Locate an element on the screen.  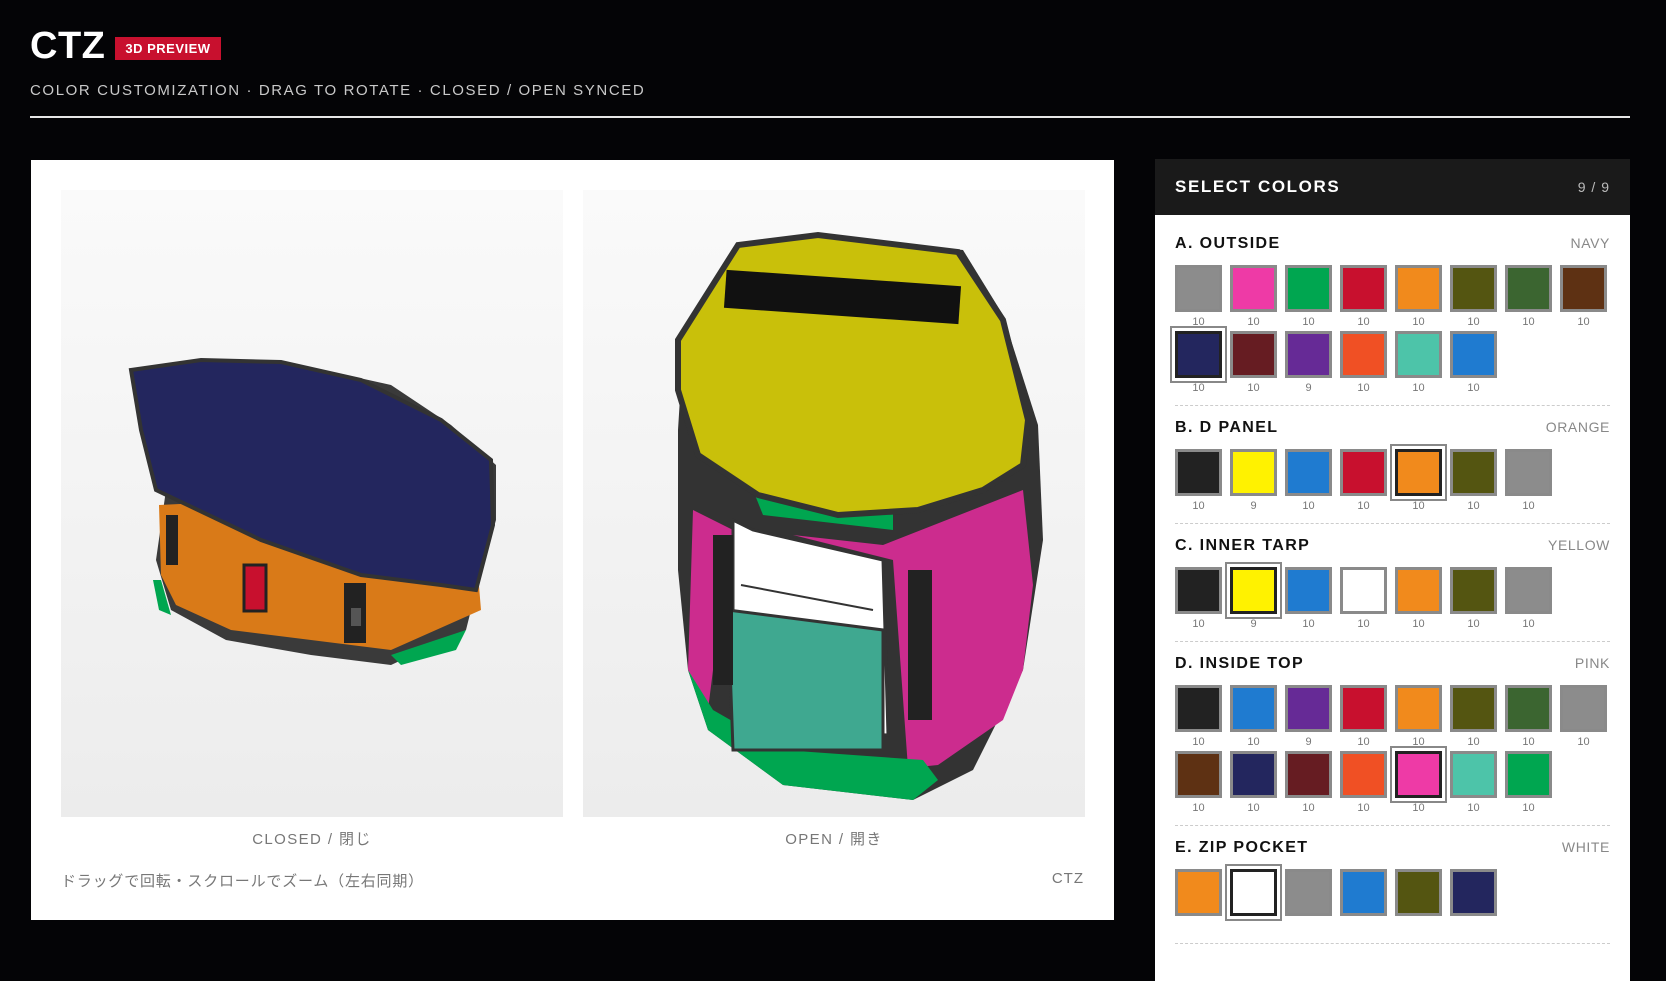
swatch-grid: 10 10 10 10 10 10 10 10 10 10 9 10 10 10 is located at coordinates (1390, 330).